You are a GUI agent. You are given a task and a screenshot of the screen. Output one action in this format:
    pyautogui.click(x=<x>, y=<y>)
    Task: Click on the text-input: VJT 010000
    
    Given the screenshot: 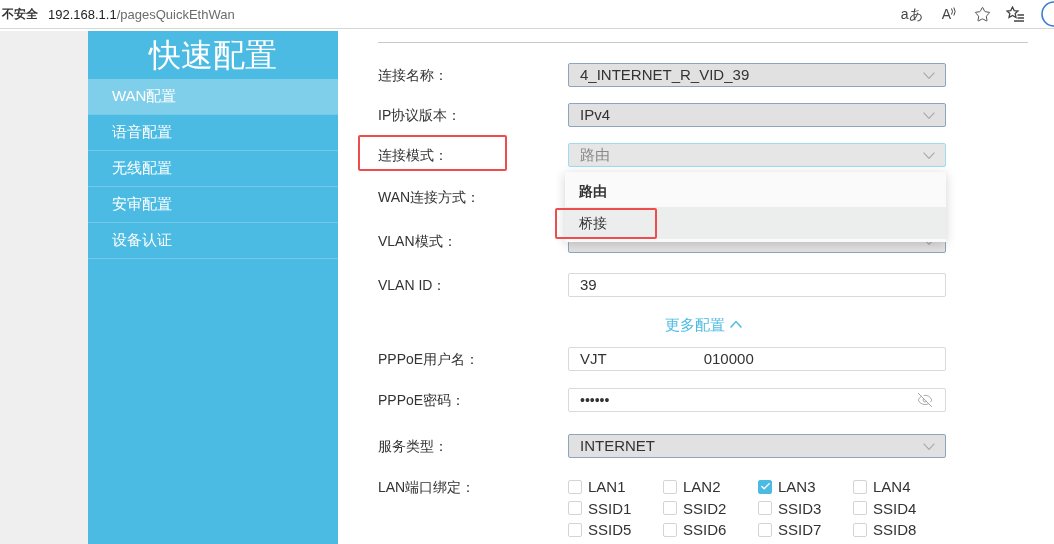 What is the action you would take?
    pyautogui.click(x=757, y=359)
    